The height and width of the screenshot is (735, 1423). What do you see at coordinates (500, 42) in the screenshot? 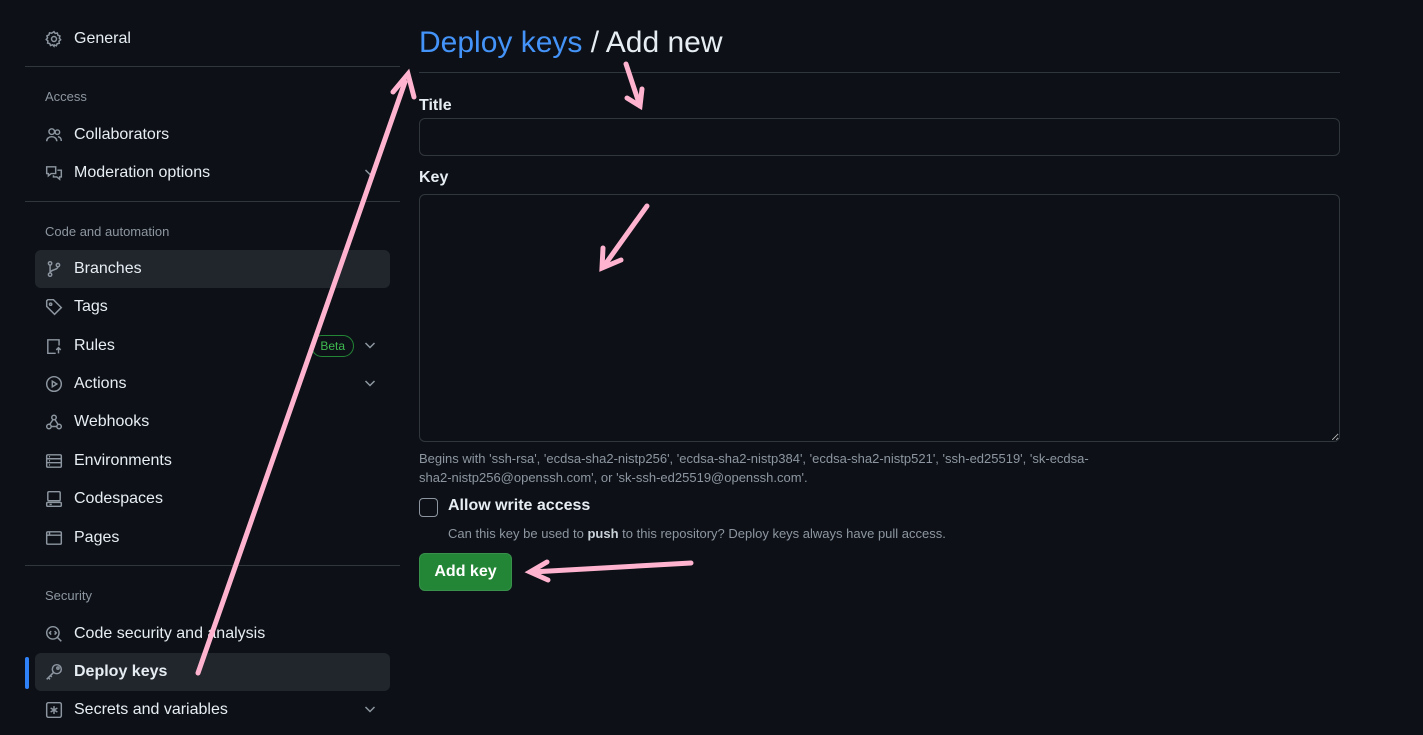
I see `breadcrumb-link-deploy-keys: Deploy keys` at bounding box center [500, 42].